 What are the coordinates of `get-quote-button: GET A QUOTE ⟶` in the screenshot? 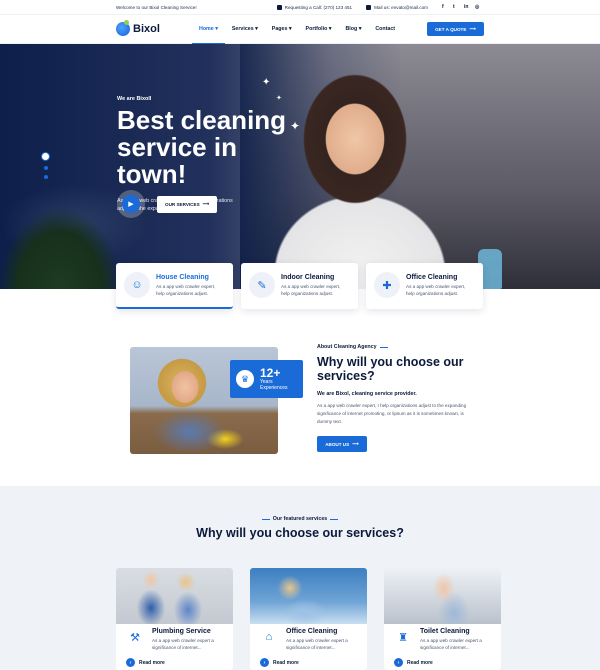 It's located at (455, 29).